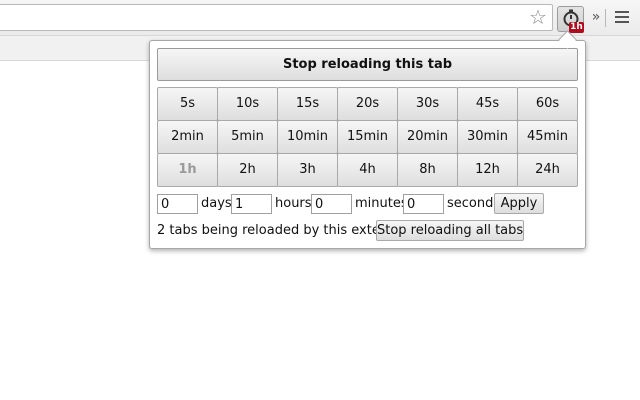 This screenshot has height=400, width=640. What do you see at coordinates (487, 137) in the screenshot?
I see `interval-button-30min: 30min` at bounding box center [487, 137].